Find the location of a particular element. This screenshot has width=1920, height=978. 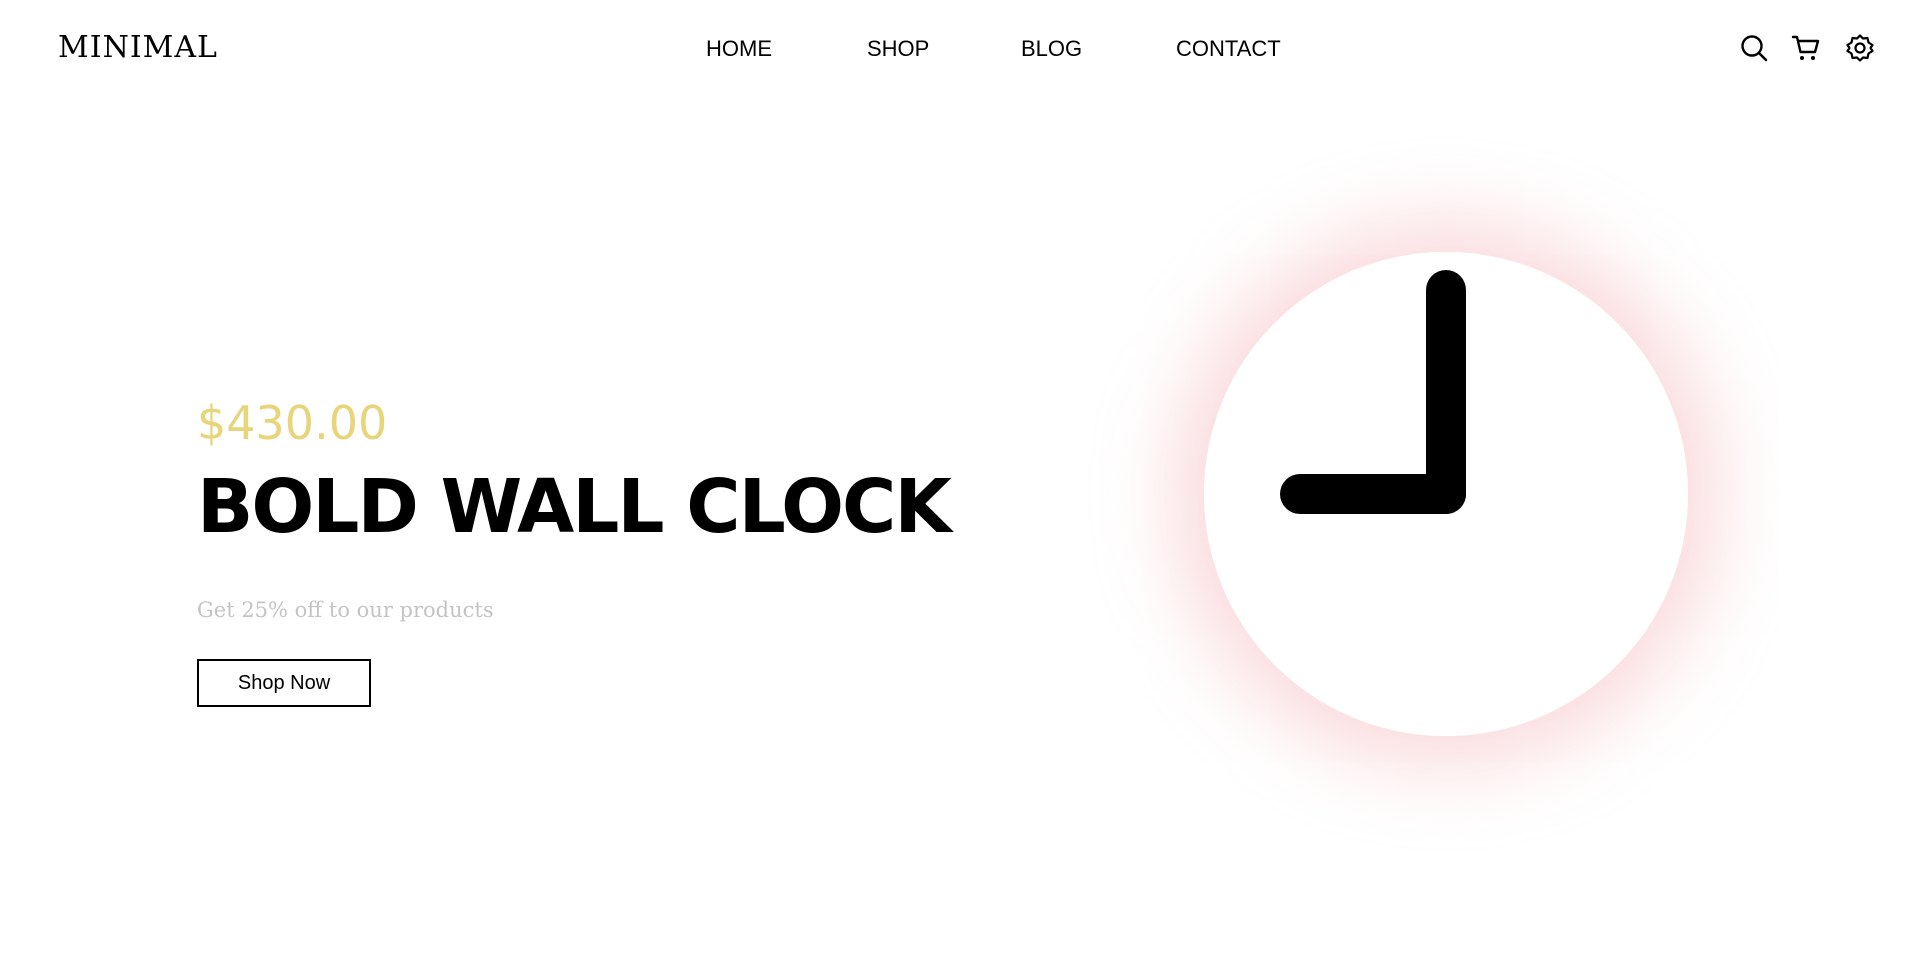

product-title: BOLD WALL CLOCK is located at coordinates (574, 507).